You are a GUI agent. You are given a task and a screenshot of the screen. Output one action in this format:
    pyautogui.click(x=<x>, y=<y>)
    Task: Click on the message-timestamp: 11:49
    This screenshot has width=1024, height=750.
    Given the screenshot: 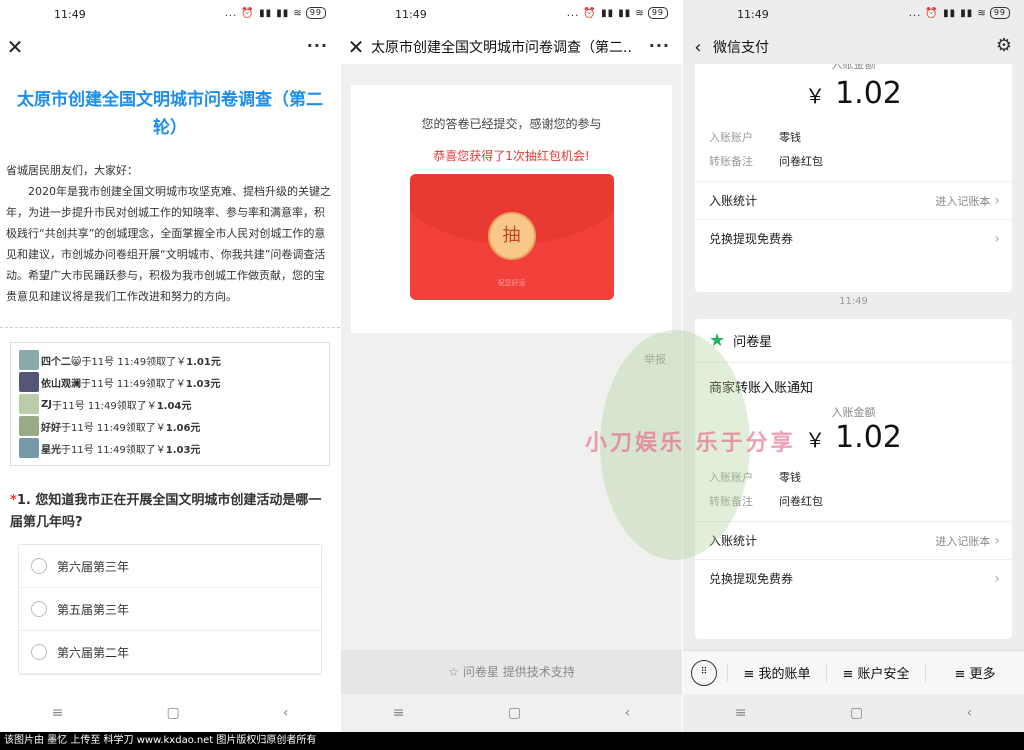 What is the action you would take?
    pyautogui.click(x=853, y=301)
    